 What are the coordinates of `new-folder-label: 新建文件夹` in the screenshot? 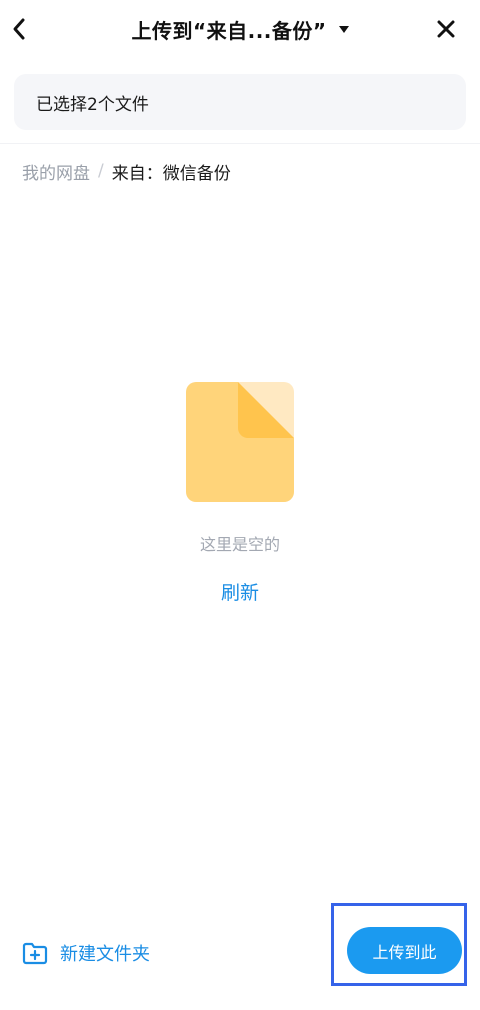 It's located at (105, 954).